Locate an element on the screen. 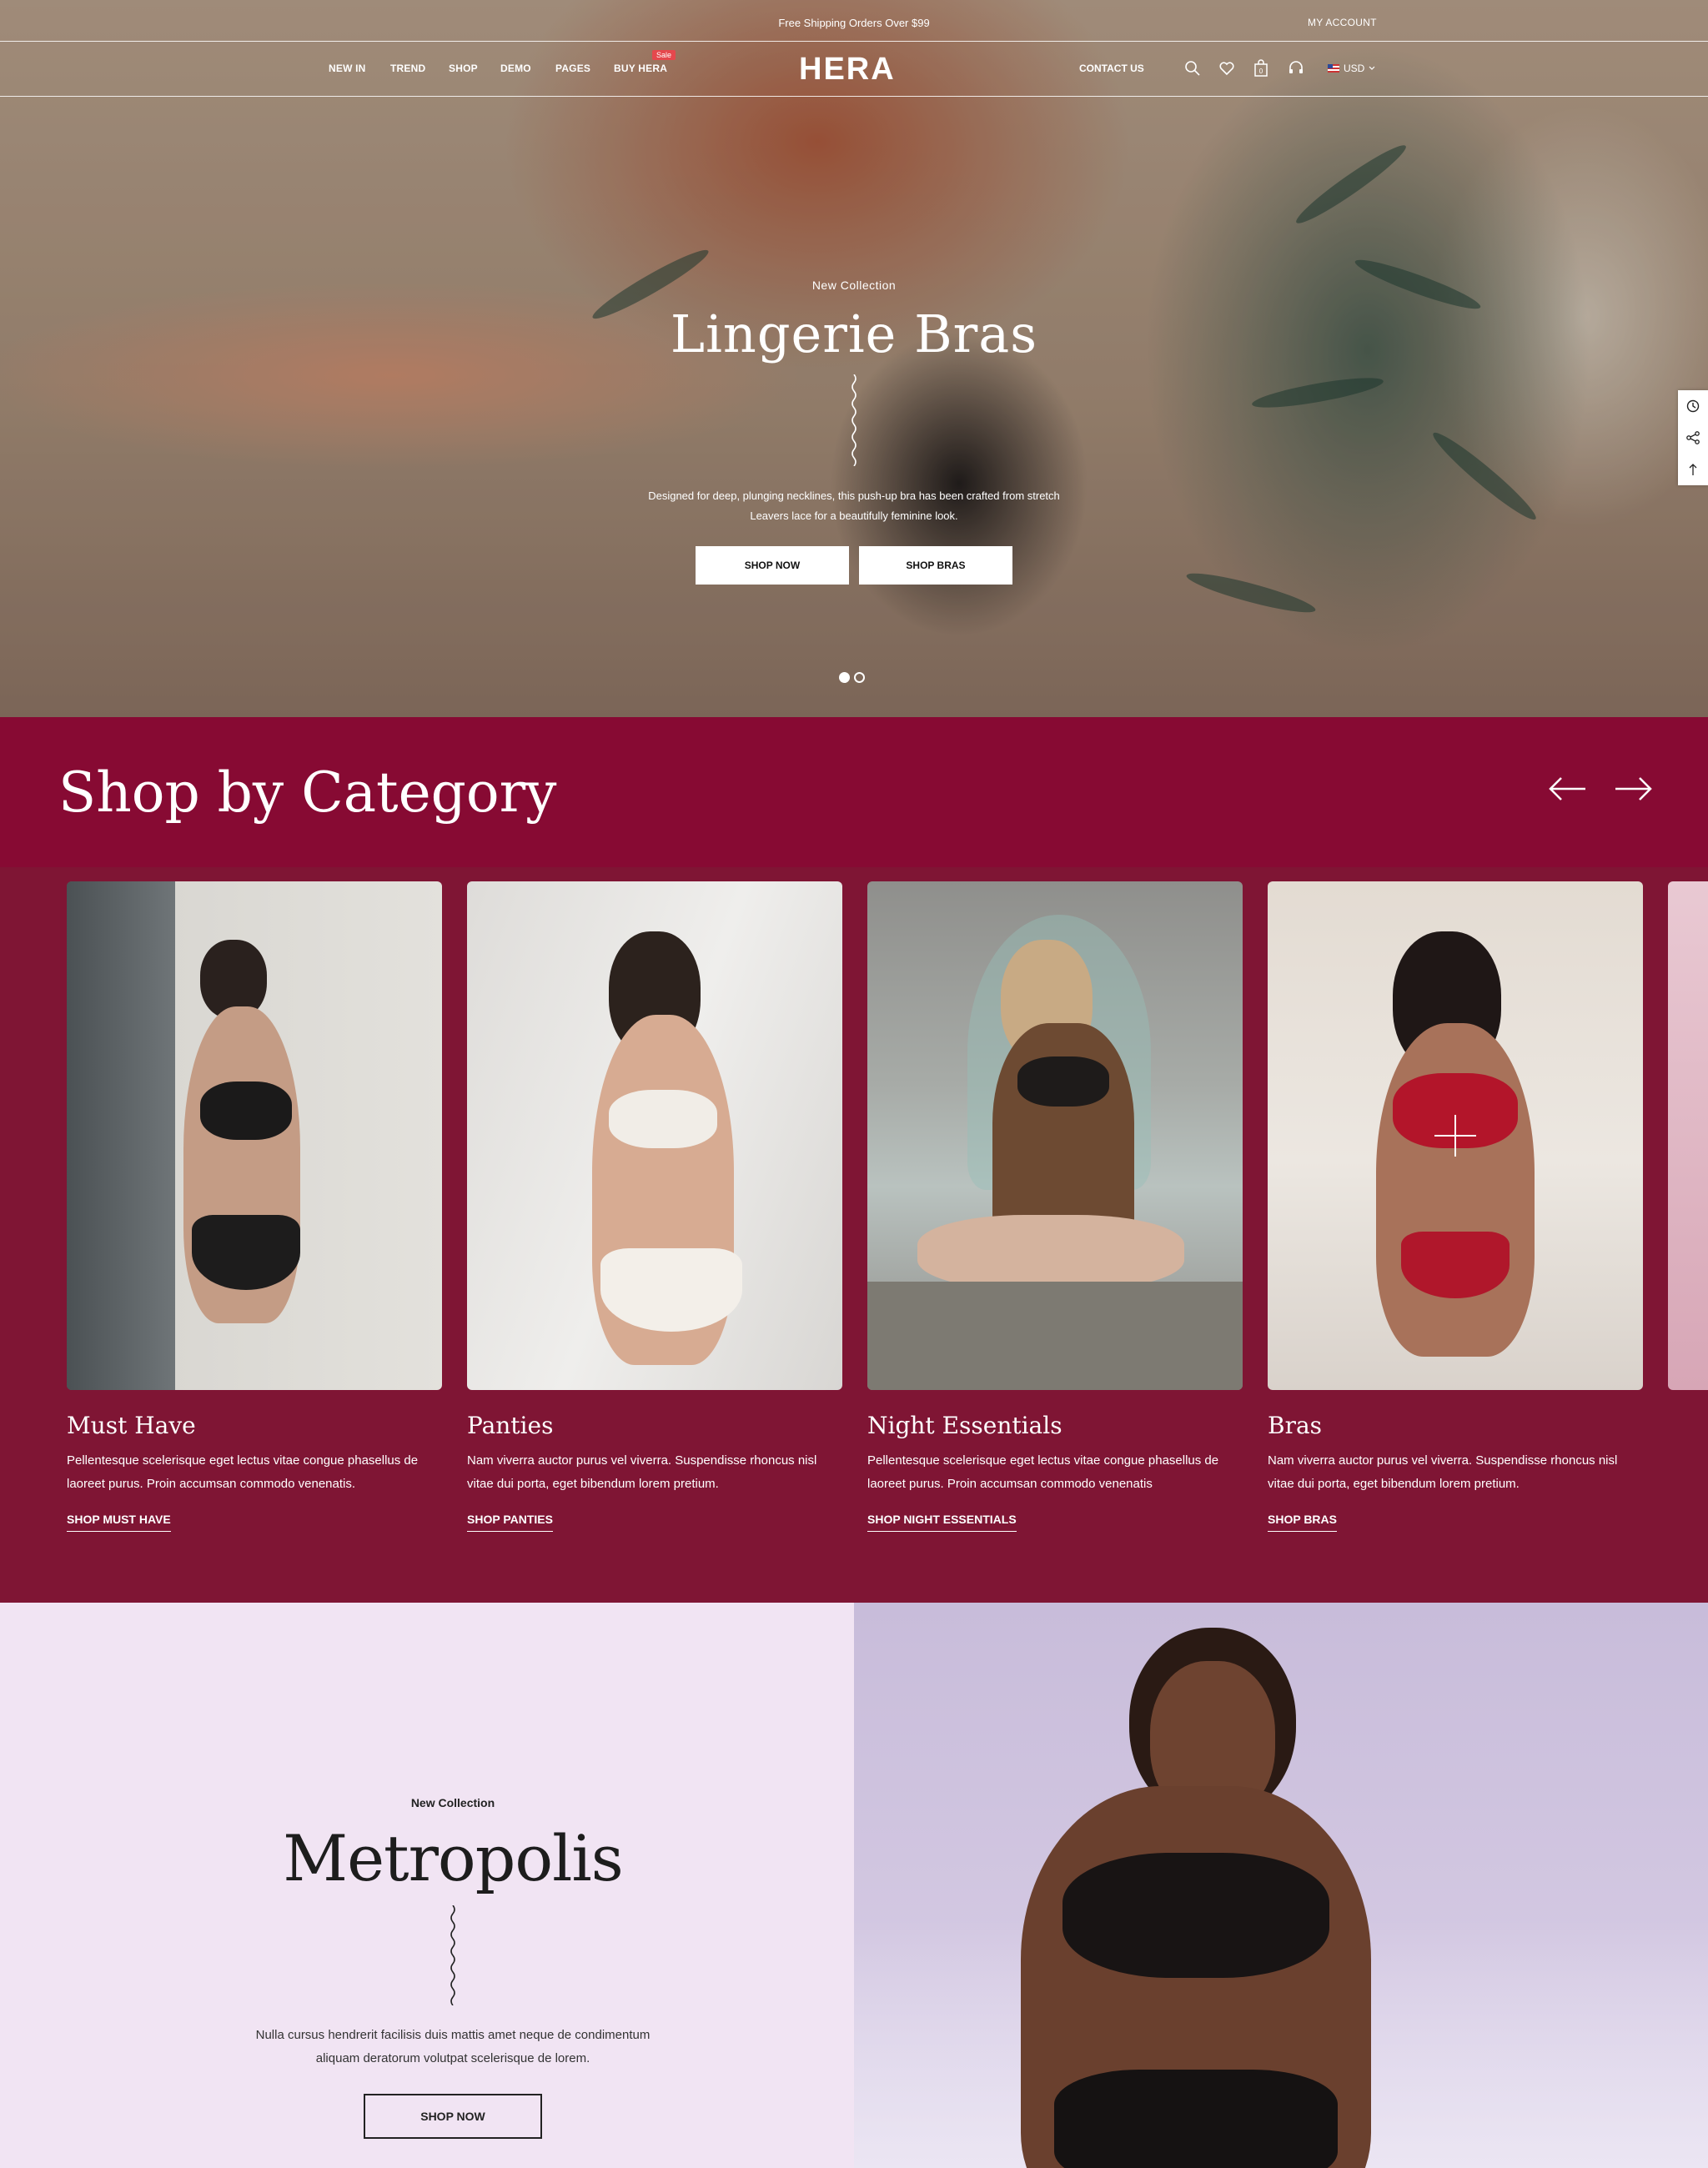 This screenshot has width=1708, height=2168. shipping-promo: Free Shipping Orders Over $99 is located at coordinates (854, 23).